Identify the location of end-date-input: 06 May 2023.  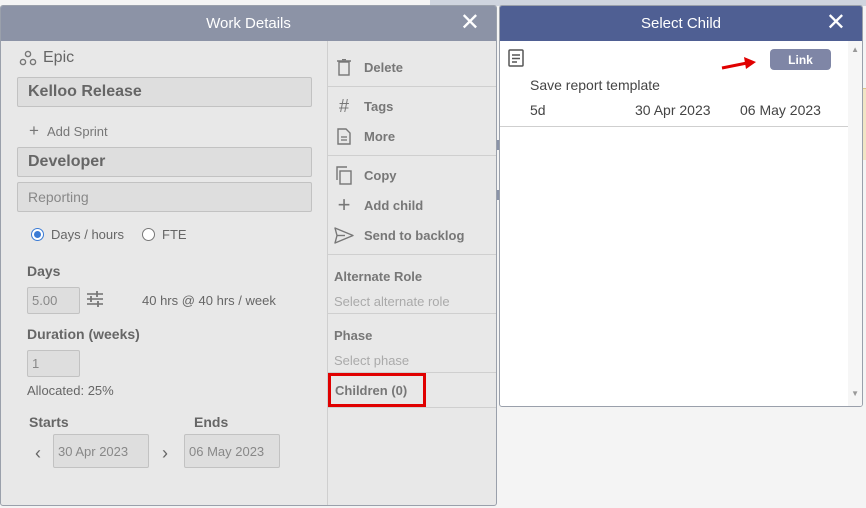
(232, 451).